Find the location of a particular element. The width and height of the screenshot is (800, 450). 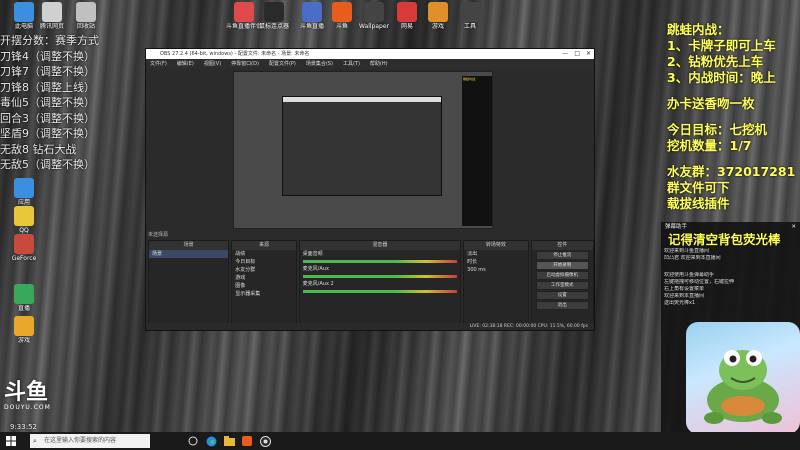

search-icon: ⌕ is located at coordinates (35, 441).